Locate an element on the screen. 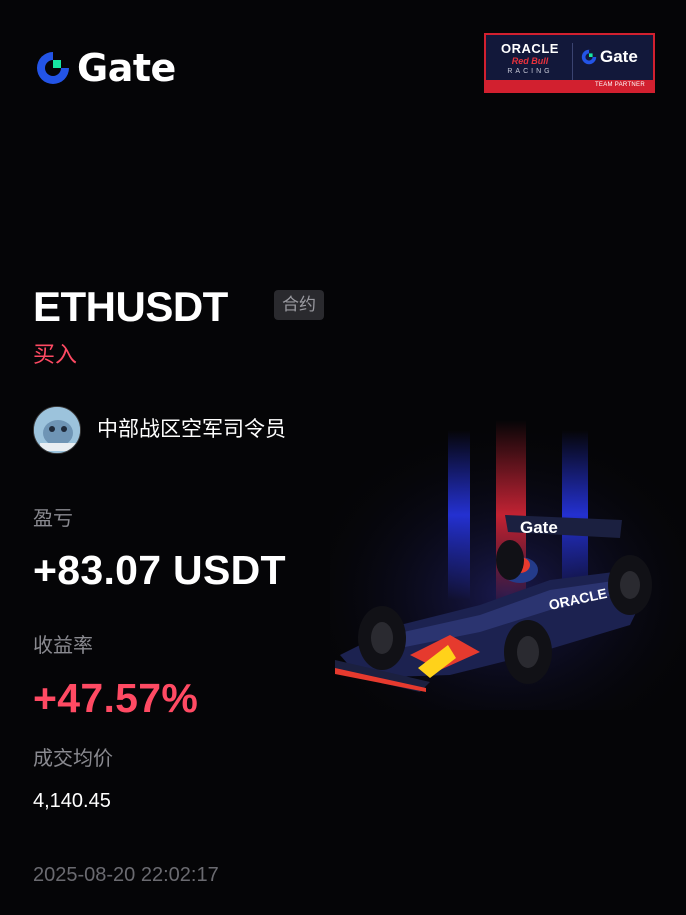 The image size is (686, 915). gate-logo: Gate is located at coordinates (104, 68).